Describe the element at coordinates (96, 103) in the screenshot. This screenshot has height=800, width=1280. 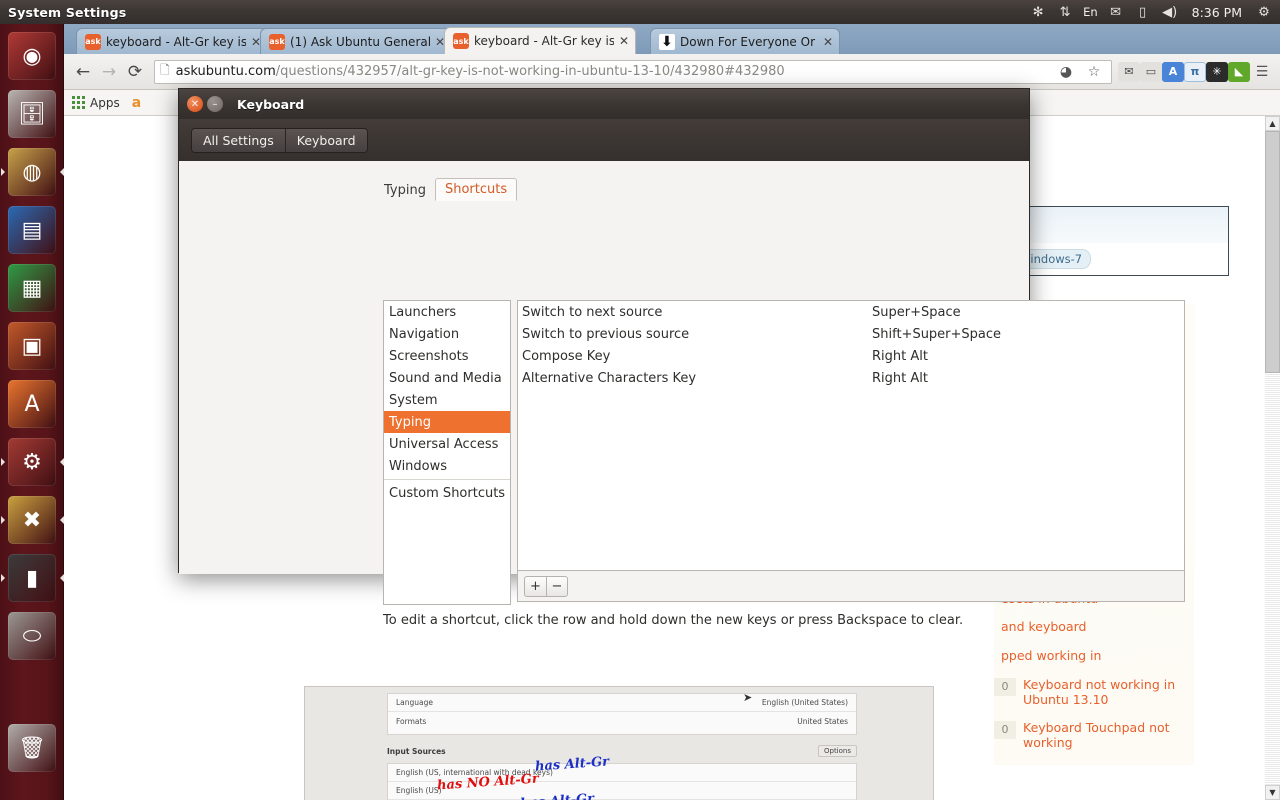
I see `bookmark-apps: Apps` at that location.